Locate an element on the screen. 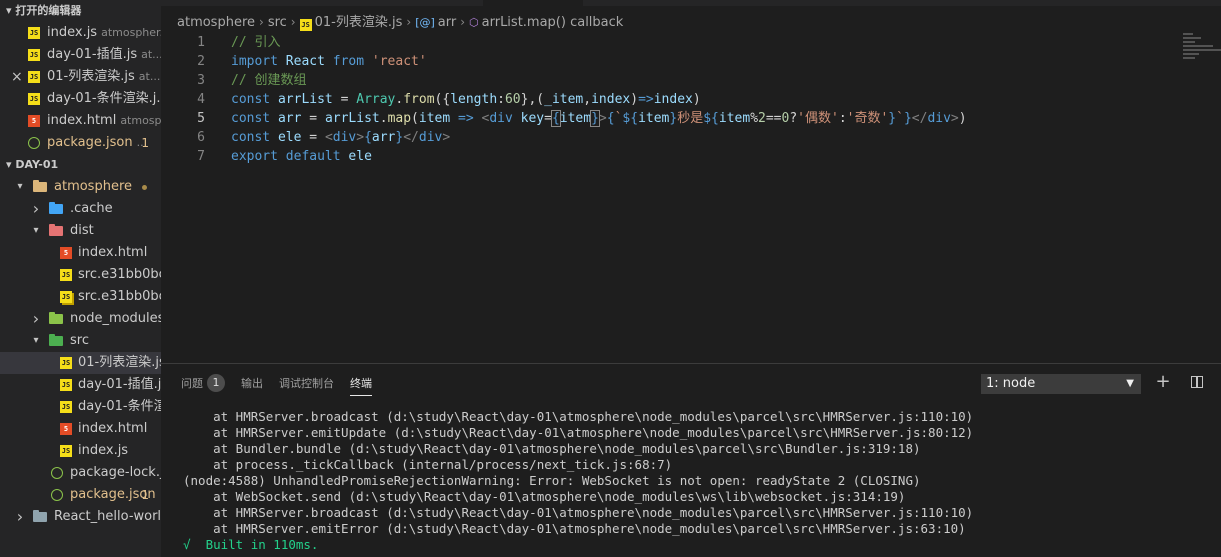 The width and height of the screenshot is (1221, 557). code-token: : is located at coordinates (842, 118).